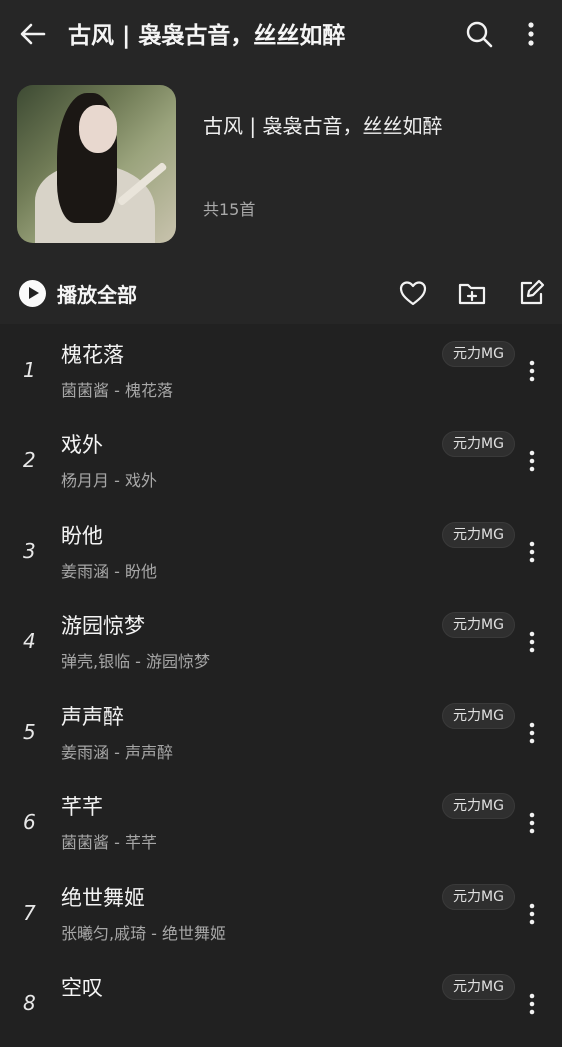 The height and width of the screenshot is (1047, 562). What do you see at coordinates (117, 390) in the screenshot?
I see `song-artist: 菌菌酱 - 槐花落` at bounding box center [117, 390].